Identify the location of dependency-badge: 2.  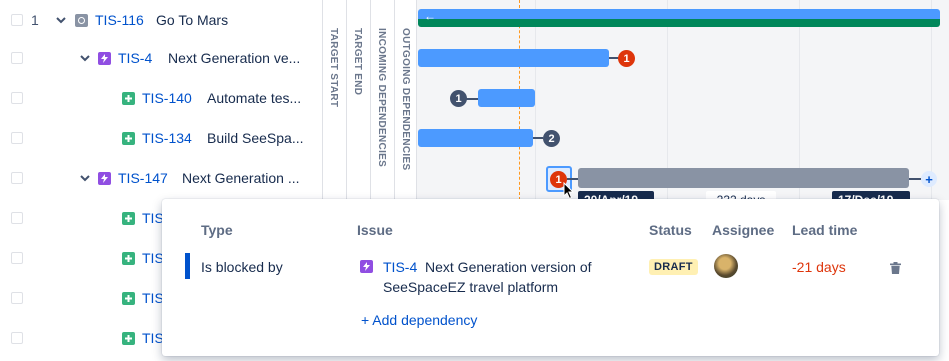
(551, 138).